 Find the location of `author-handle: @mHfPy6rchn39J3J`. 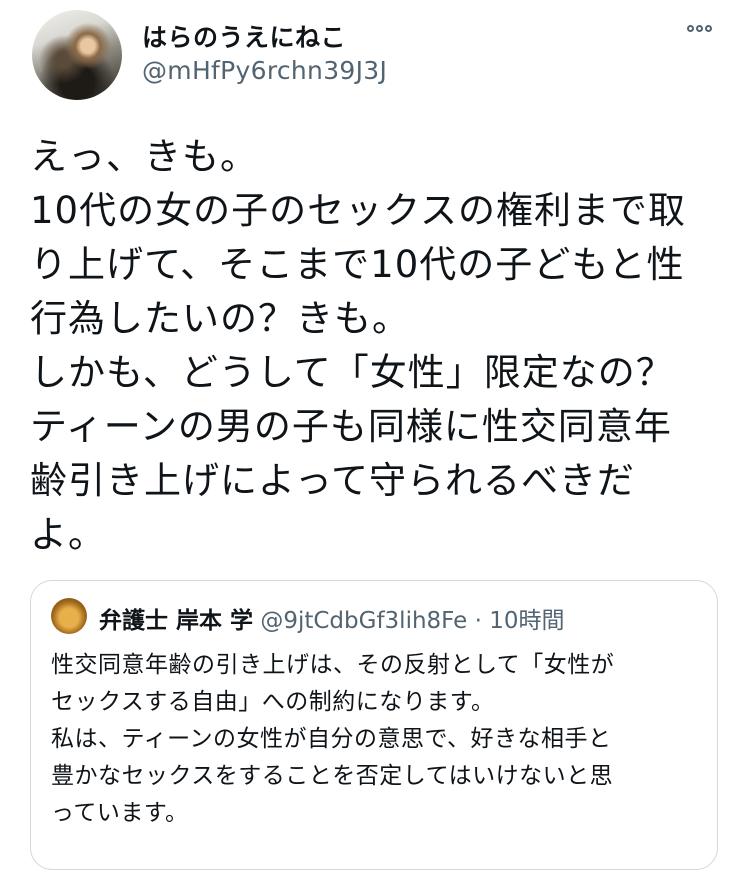

author-handle: @mHfPy6rchn39J3J is located at coordinates (264, 70).